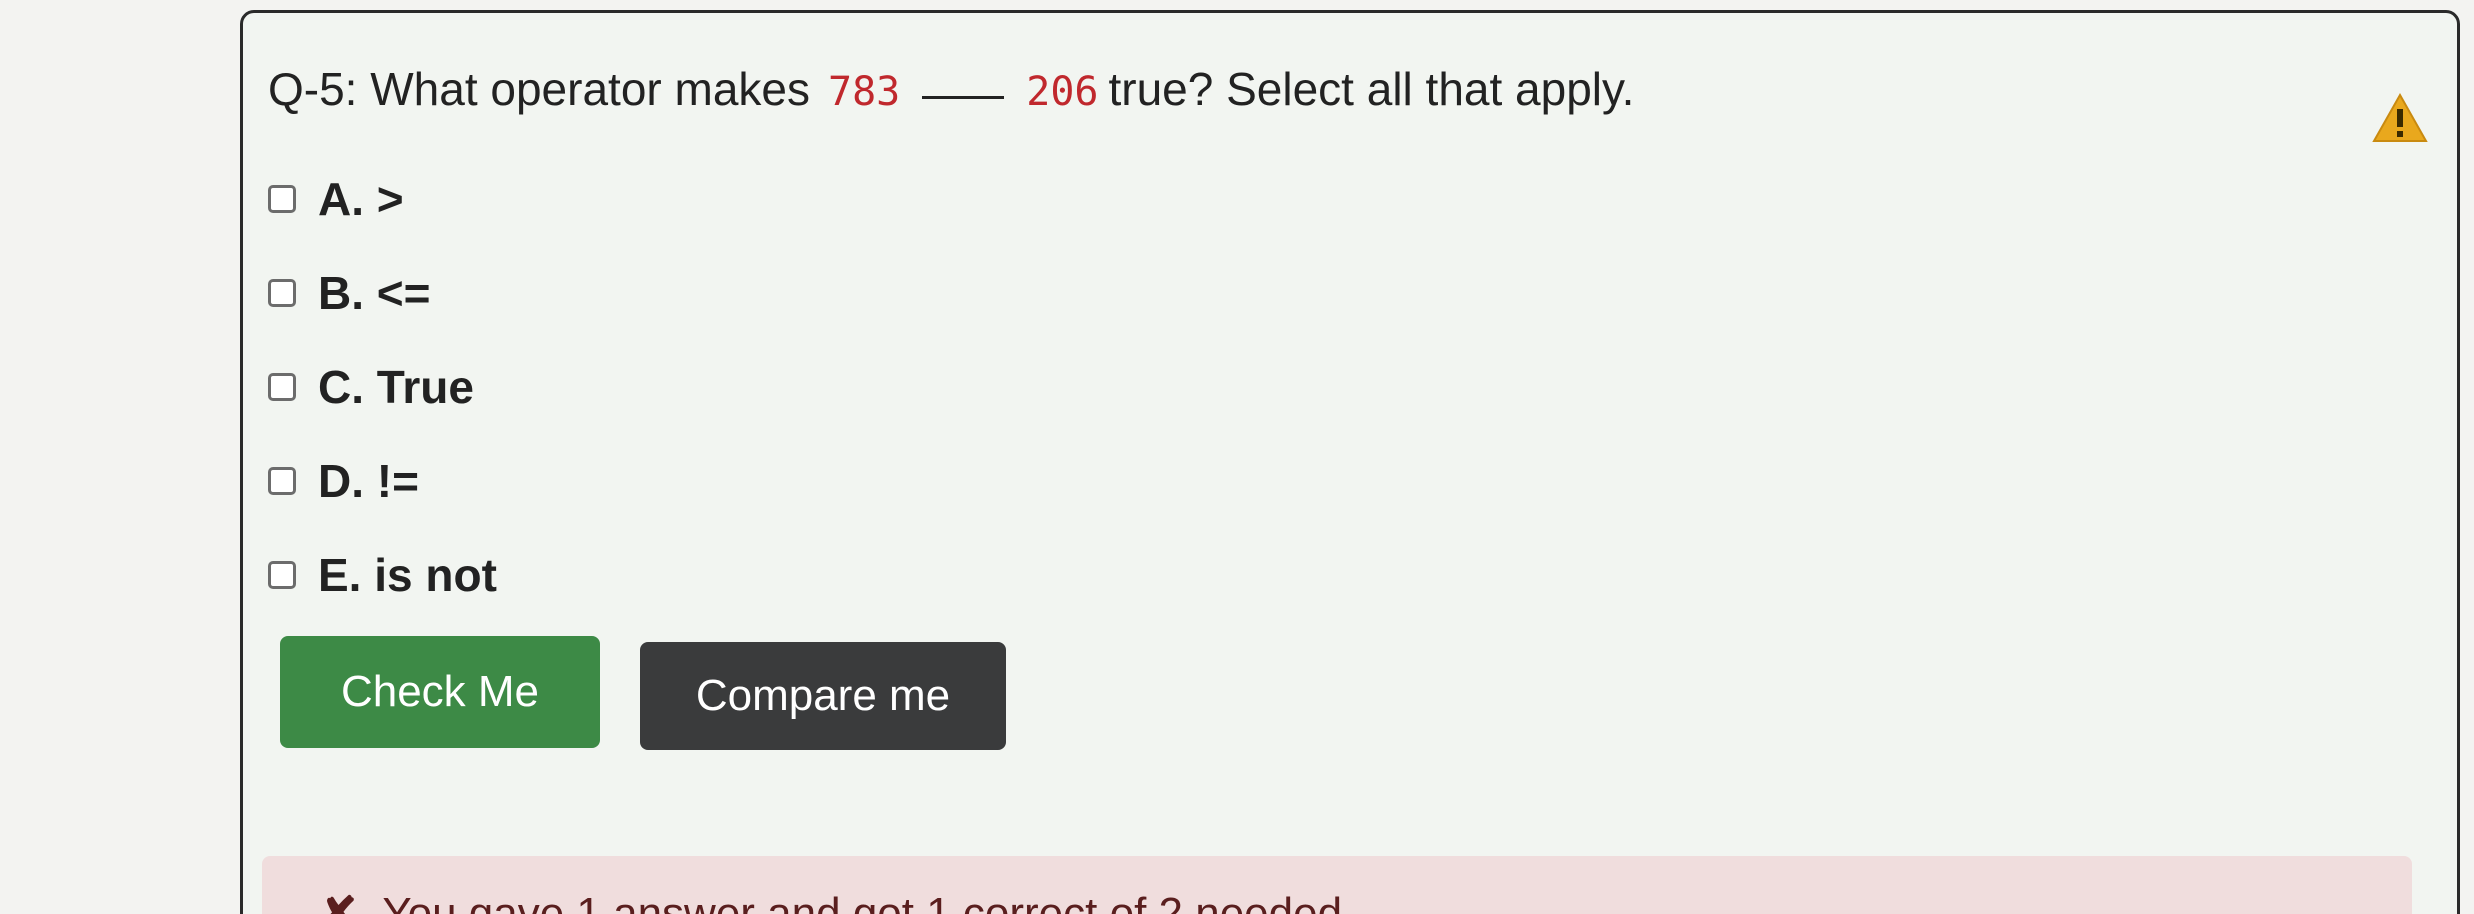  I want to click on option-a-checkbox, so click(282, 199).